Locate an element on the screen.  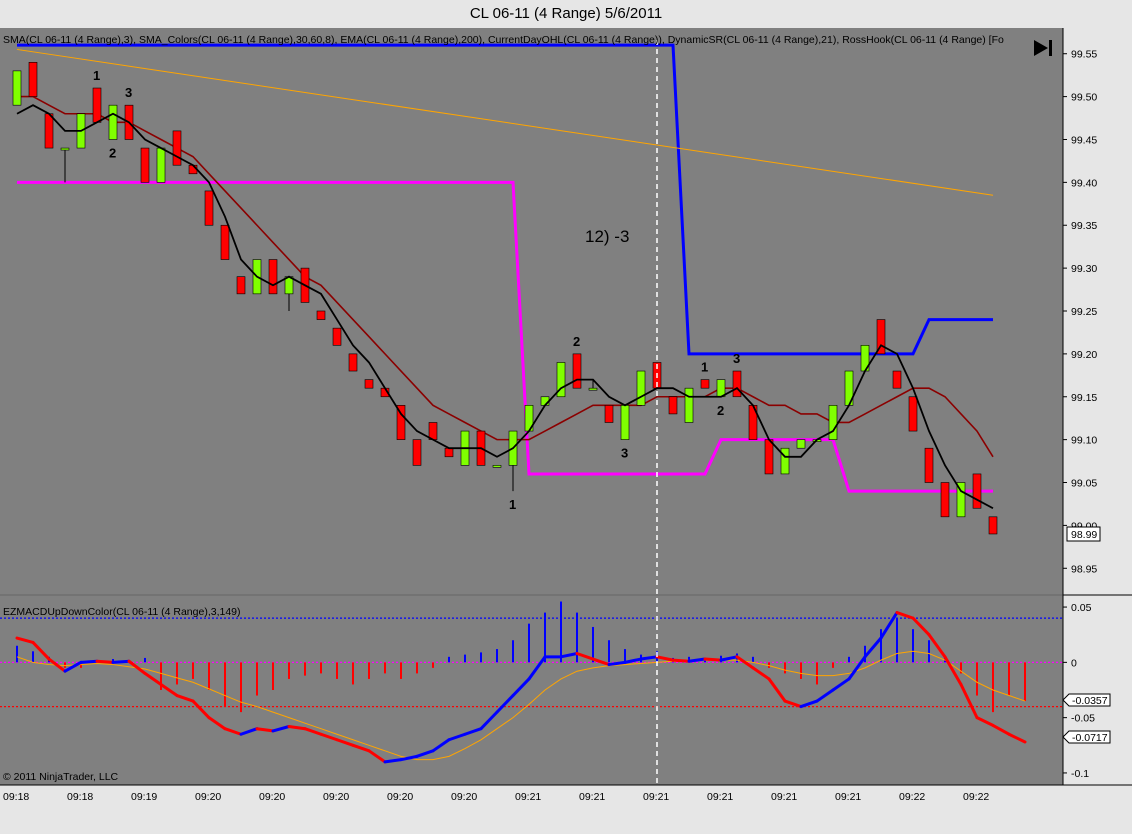
macd-tick-label: -0.1 is located at coordinates (1080, 774).